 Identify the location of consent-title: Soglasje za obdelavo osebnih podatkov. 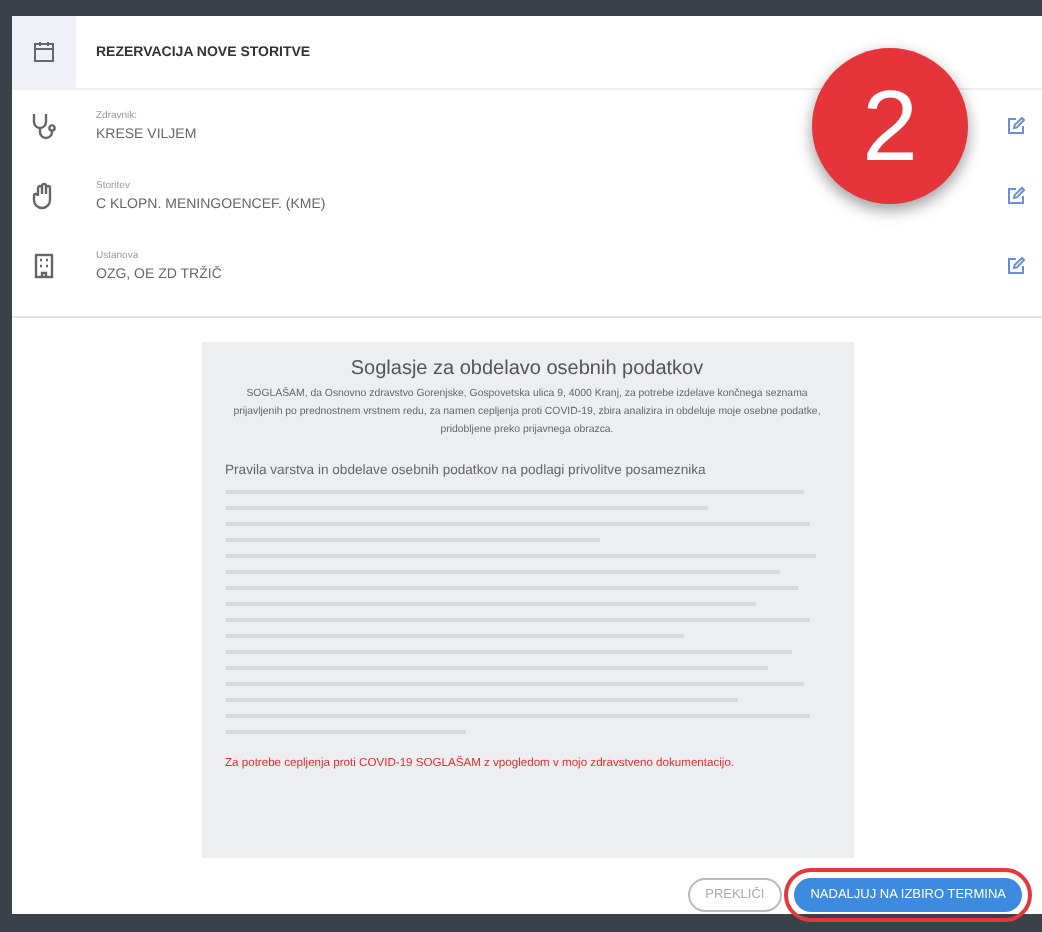
(527, 369).